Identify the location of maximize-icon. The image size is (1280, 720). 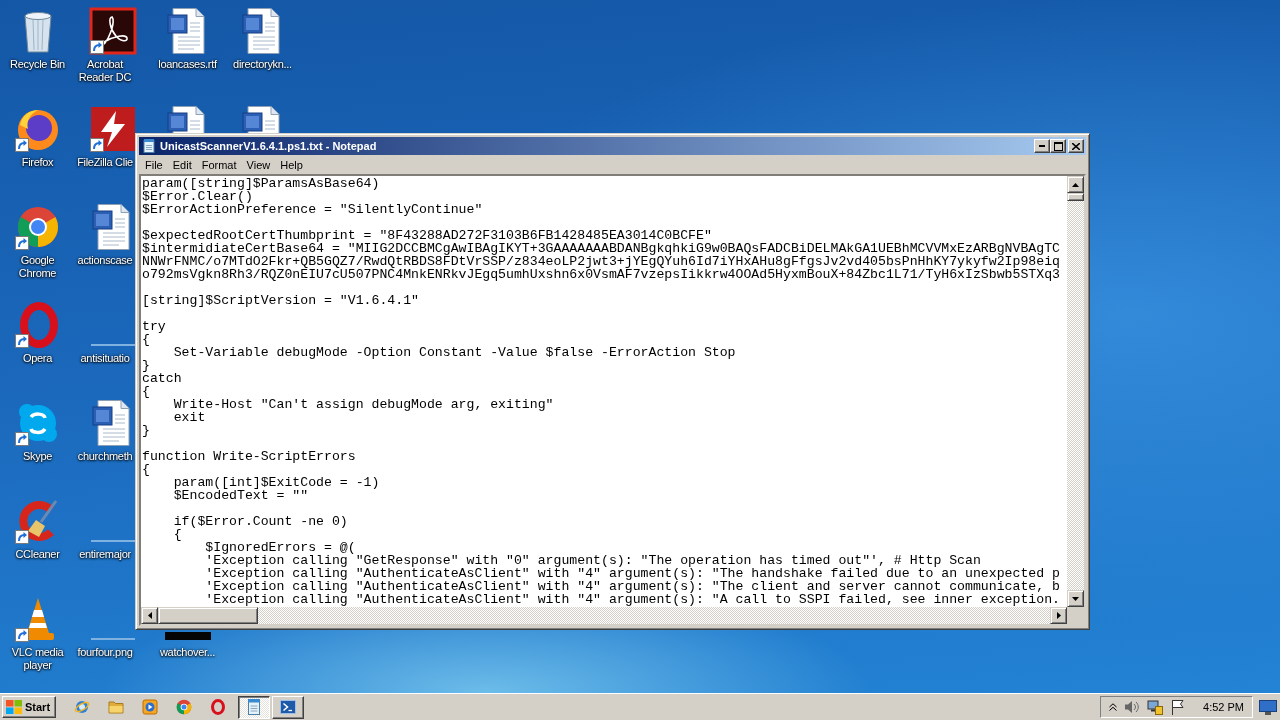
(1058, 146).